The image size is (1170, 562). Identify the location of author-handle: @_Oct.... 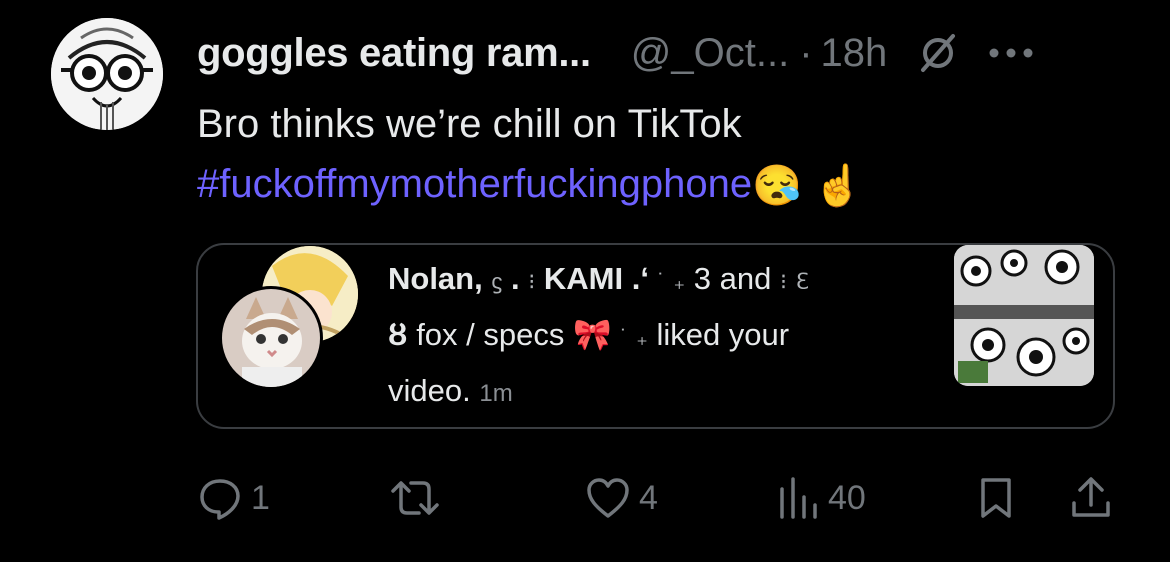
(710, 53).